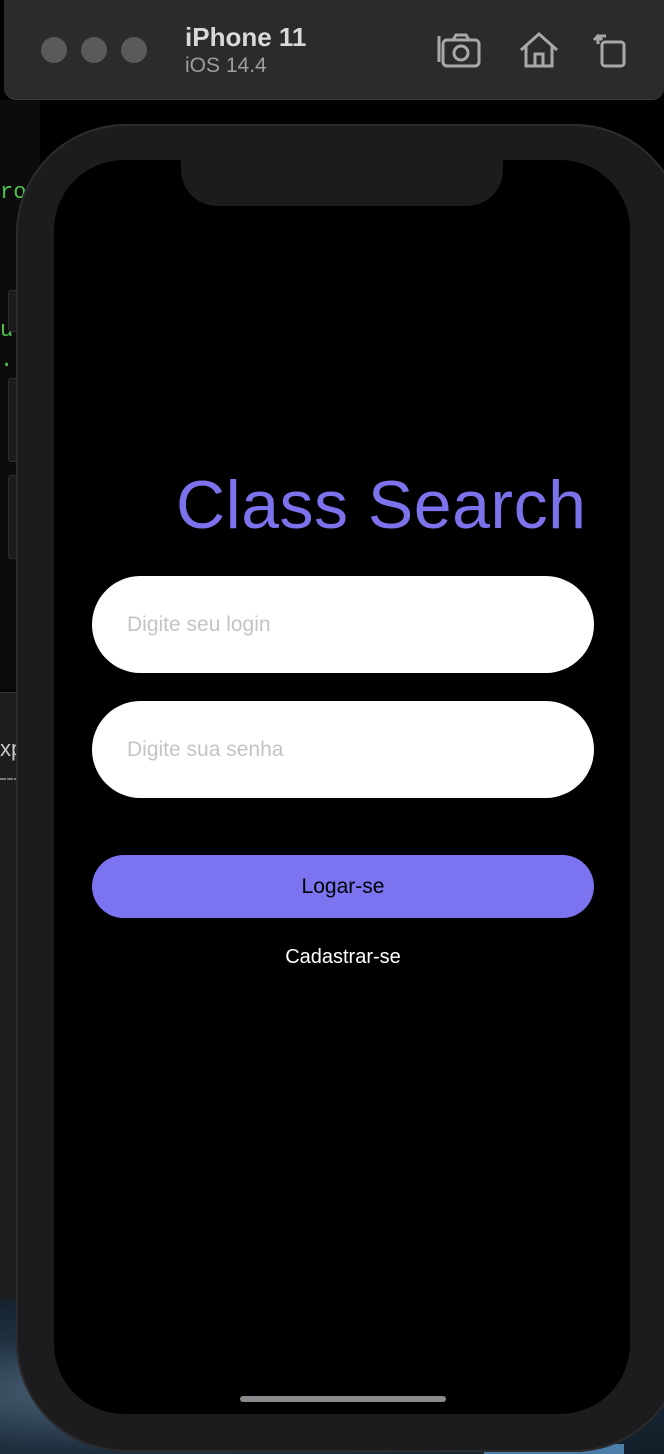 The image size is (664, 1454). I want to click on password-input, so click(343, 749).